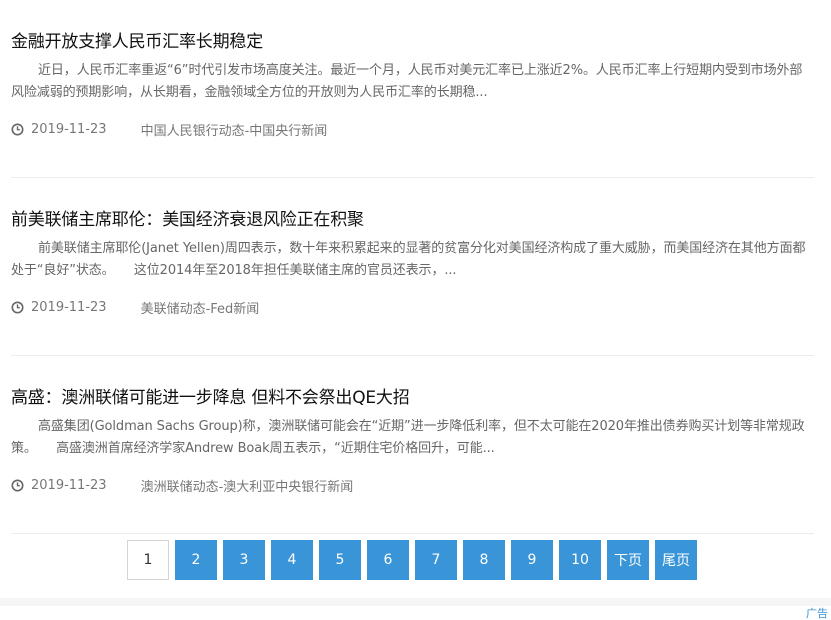  I want to click on pagination: 1 2 3 4 5 6 7 8 9 10 下页 尾页, so click(415, 560).